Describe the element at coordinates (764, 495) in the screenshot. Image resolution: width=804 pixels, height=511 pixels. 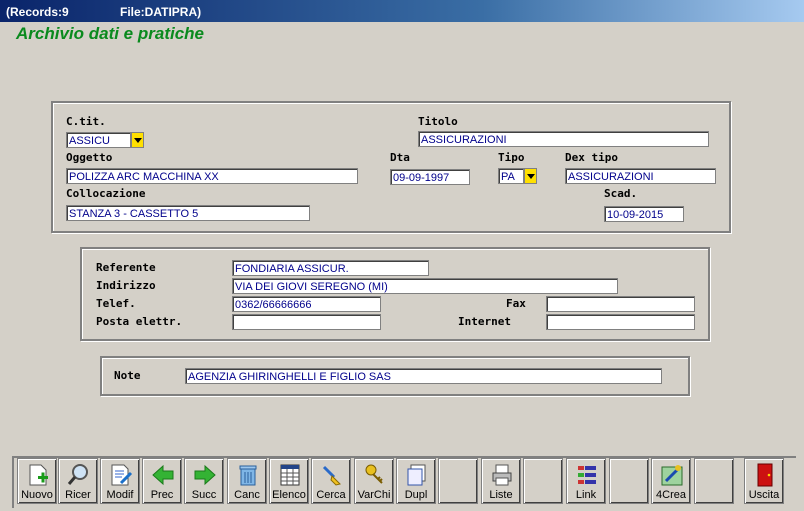
I see `toolbar-button-label: Uscita` at that location.